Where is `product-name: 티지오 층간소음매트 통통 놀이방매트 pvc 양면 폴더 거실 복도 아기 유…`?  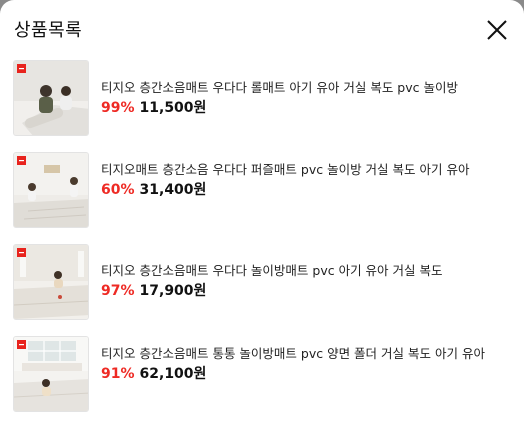
product-name: 티지오 층간소음매트 통통 놀이방매트 pvc 양면 폴더 거실 복도 아기 유… is located at coordinates (293, 353).